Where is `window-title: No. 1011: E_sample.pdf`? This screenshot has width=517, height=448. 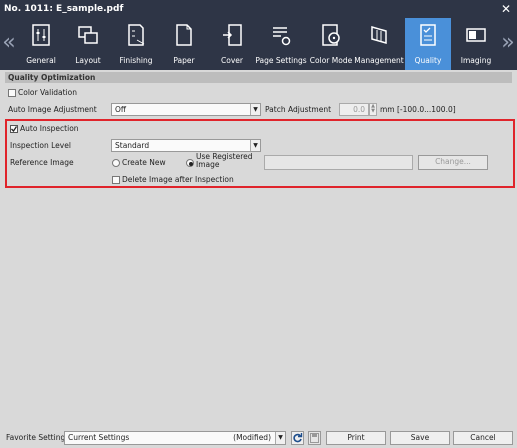 window-title: No. 1011: E_sample.pdf is located at coordinates (64, 9).